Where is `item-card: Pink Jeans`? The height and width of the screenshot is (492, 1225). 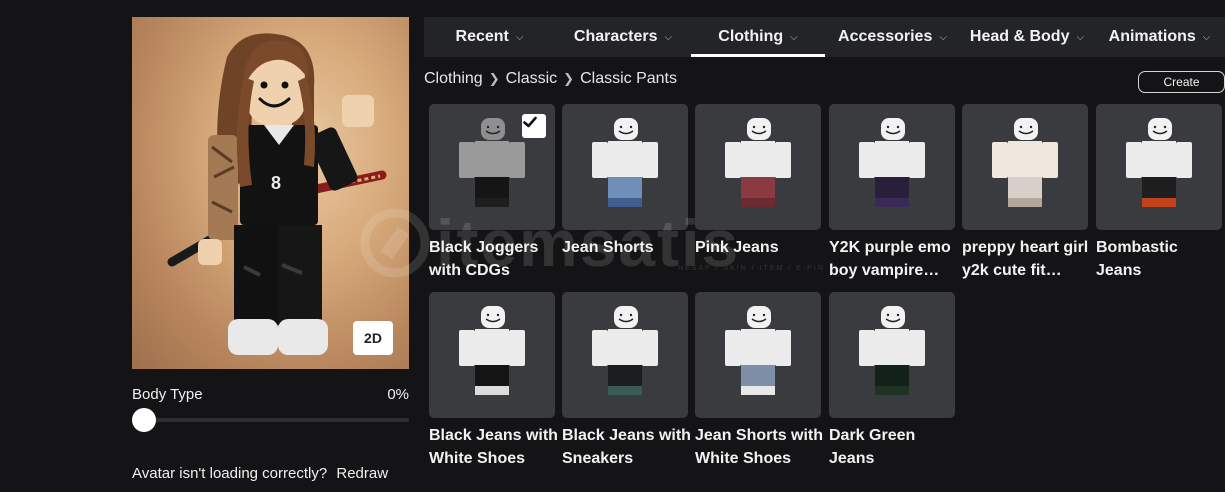 item-card: Pink Jeans is located at coordinates (758, 181).